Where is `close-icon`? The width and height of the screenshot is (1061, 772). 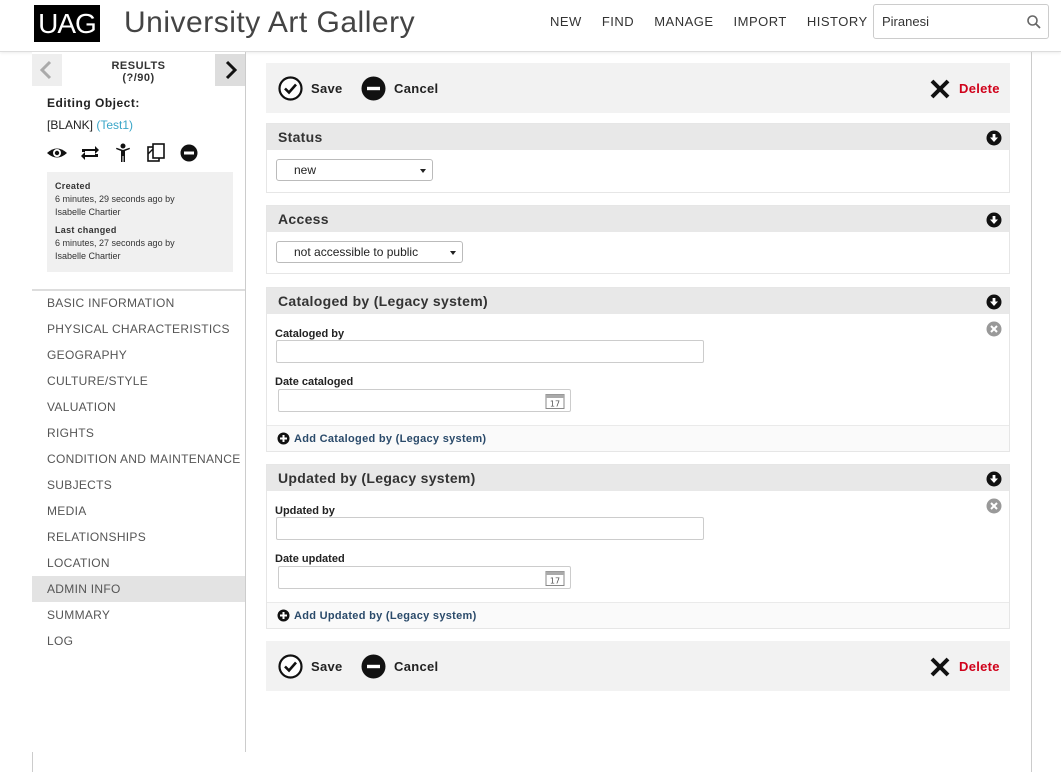 close-icon is located at coordinates (940, 88).